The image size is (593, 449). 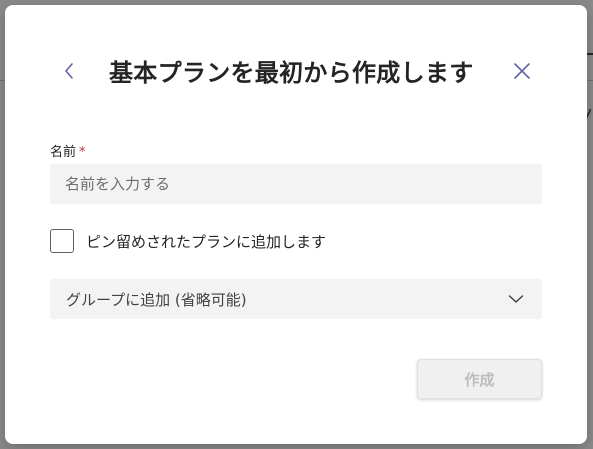 I want to click on close-icon, so click(x=522, y=71).